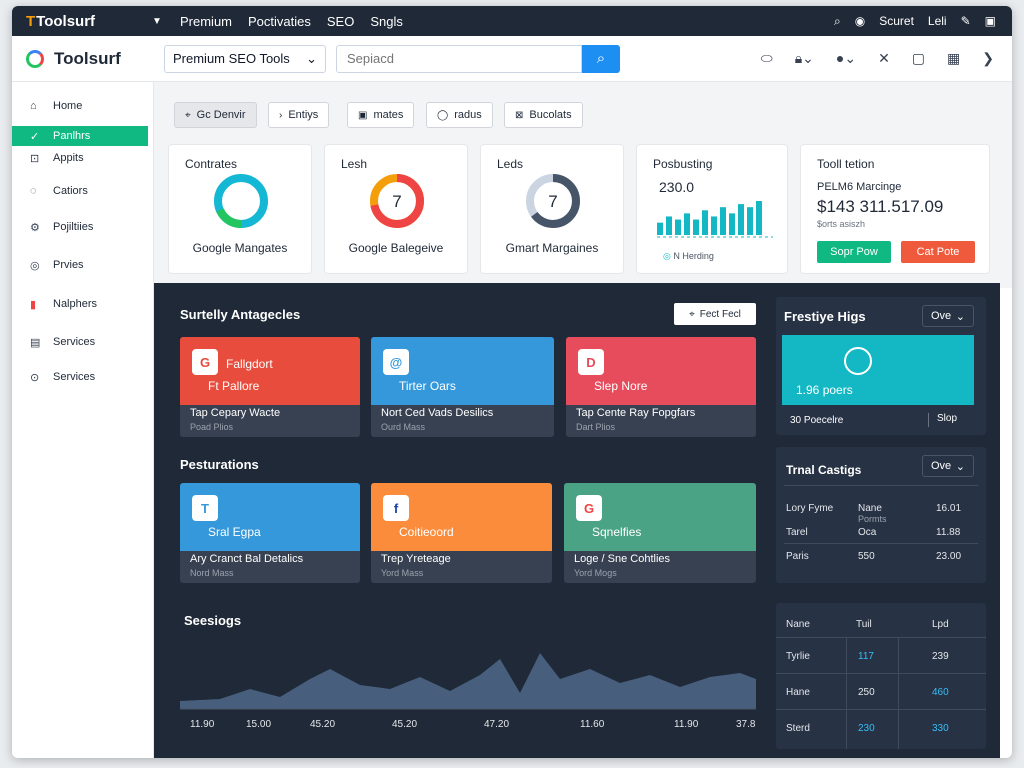  What do you see at coordinates (205, 508) in the screenshot?
I see `tile-icon: T` at bounding box center [205, 508].